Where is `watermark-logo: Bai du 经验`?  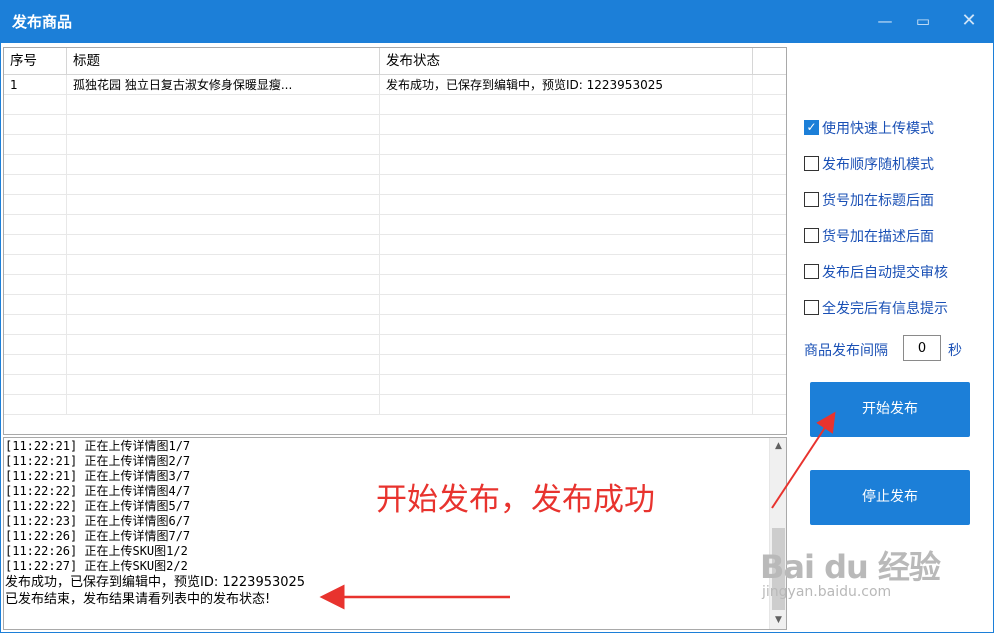
watermark-logo: Bai du 经验 is located at coordinates (850, 567).